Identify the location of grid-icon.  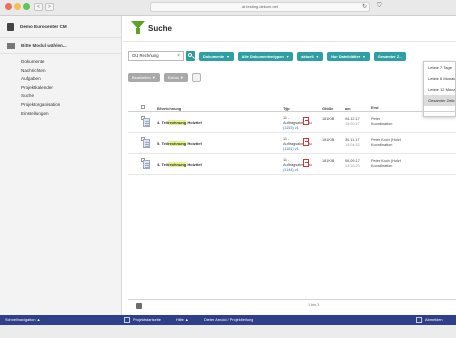
(127, 320).